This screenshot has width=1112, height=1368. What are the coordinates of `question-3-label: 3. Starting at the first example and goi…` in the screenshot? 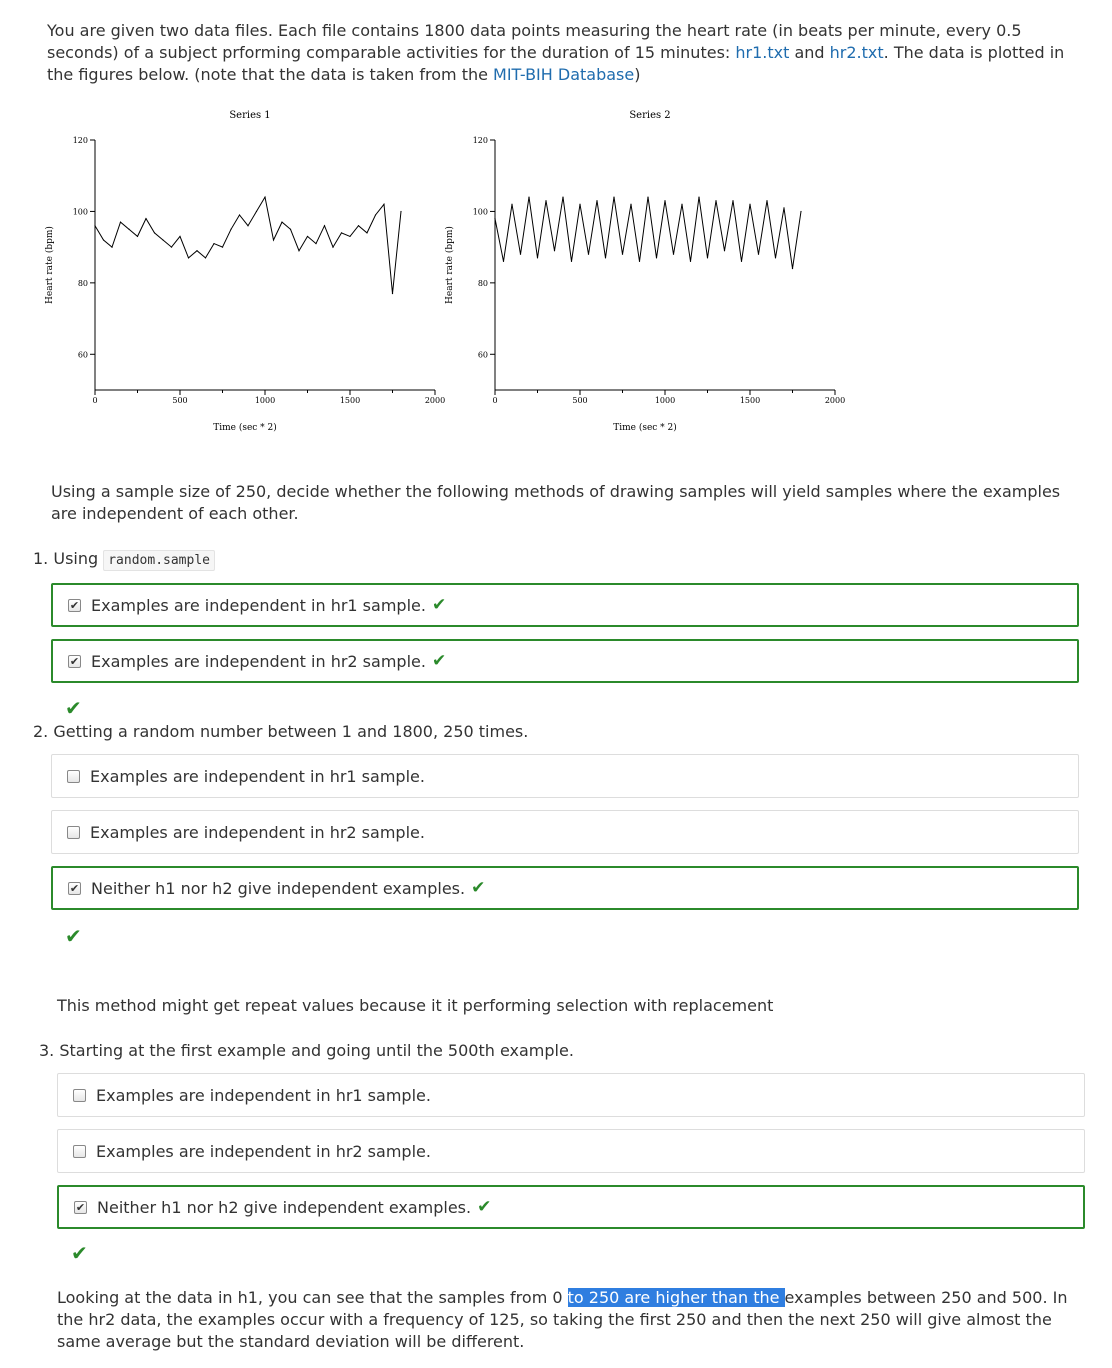 It's located at (306, 1050).